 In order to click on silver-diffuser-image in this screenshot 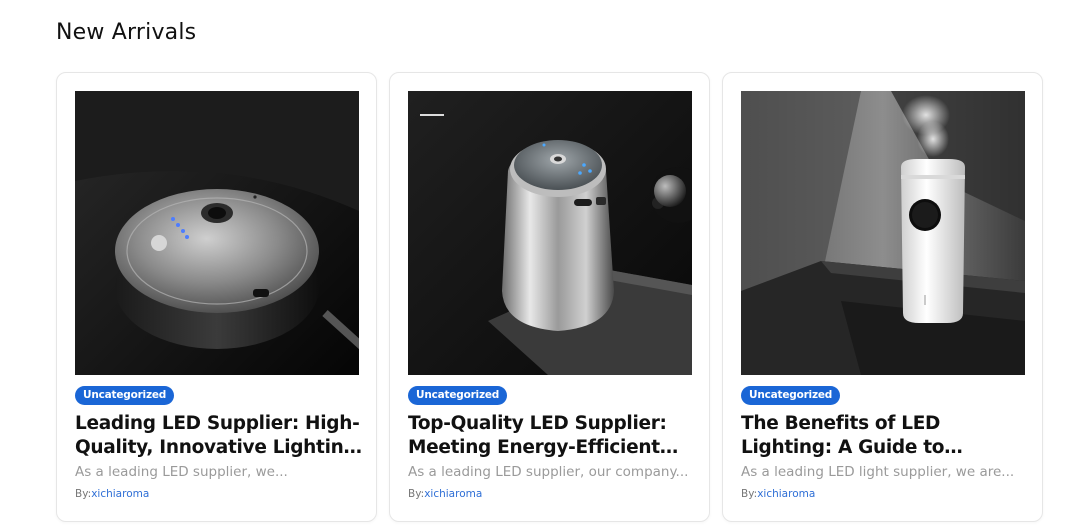, I will do `click(550, 233)`.